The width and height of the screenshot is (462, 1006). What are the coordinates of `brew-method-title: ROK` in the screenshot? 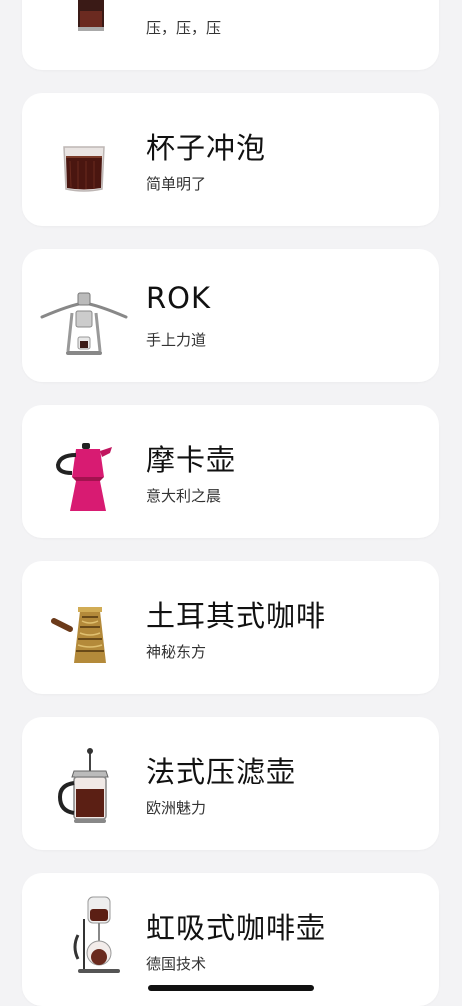 It's located at (178, 298).